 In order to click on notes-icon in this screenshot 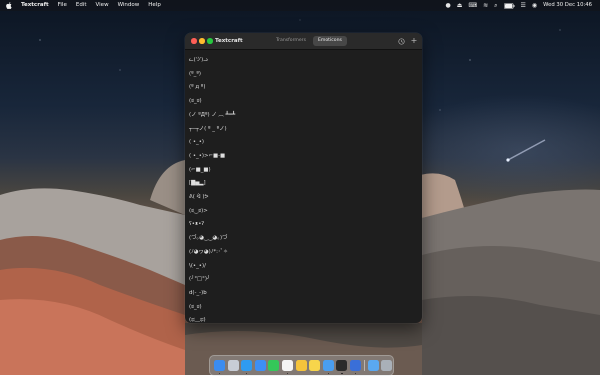, I will do `click(315, 365)`.